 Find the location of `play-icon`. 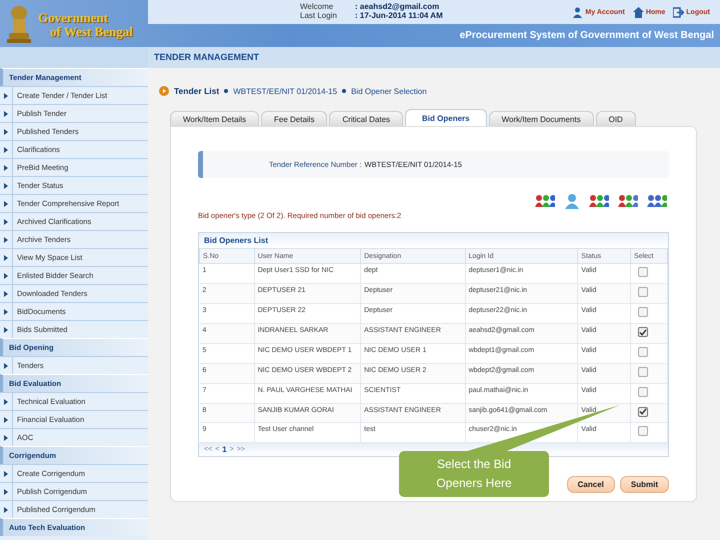

play-icon is located at coordinates (164, 91).